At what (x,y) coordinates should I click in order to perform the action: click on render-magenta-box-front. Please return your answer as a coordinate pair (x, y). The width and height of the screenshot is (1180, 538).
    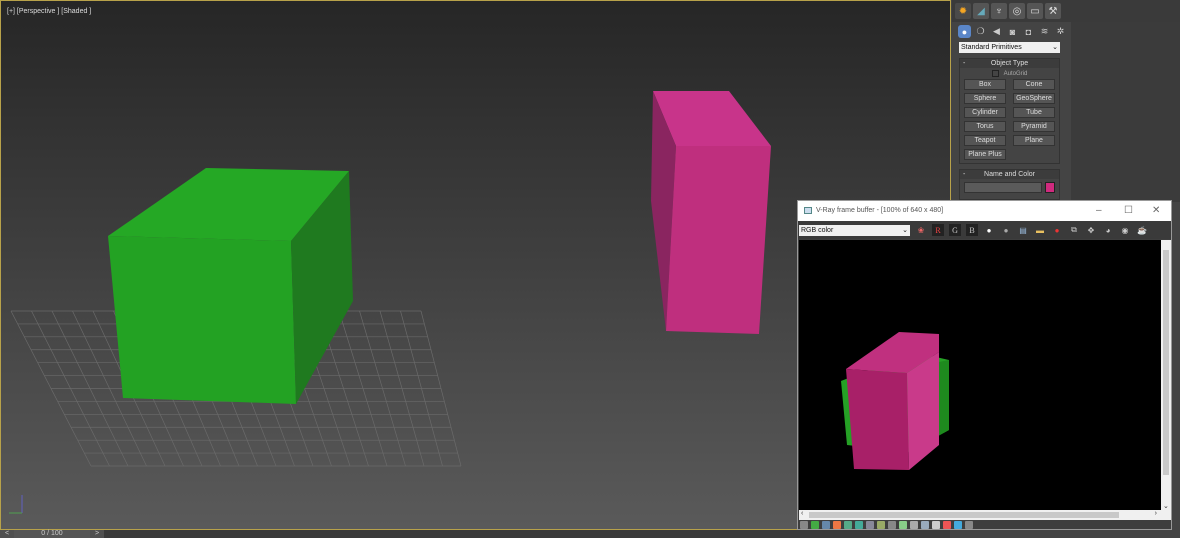
    Looking at the image, I should click on (877, 419).